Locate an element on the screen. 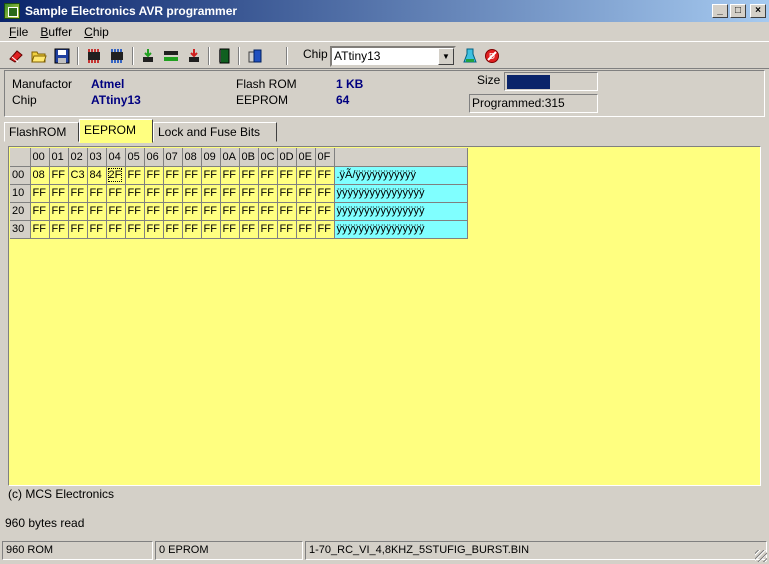 The height and width of the screenshot is (564, 769). chip-read-icon is located at coordinates (94, 56).